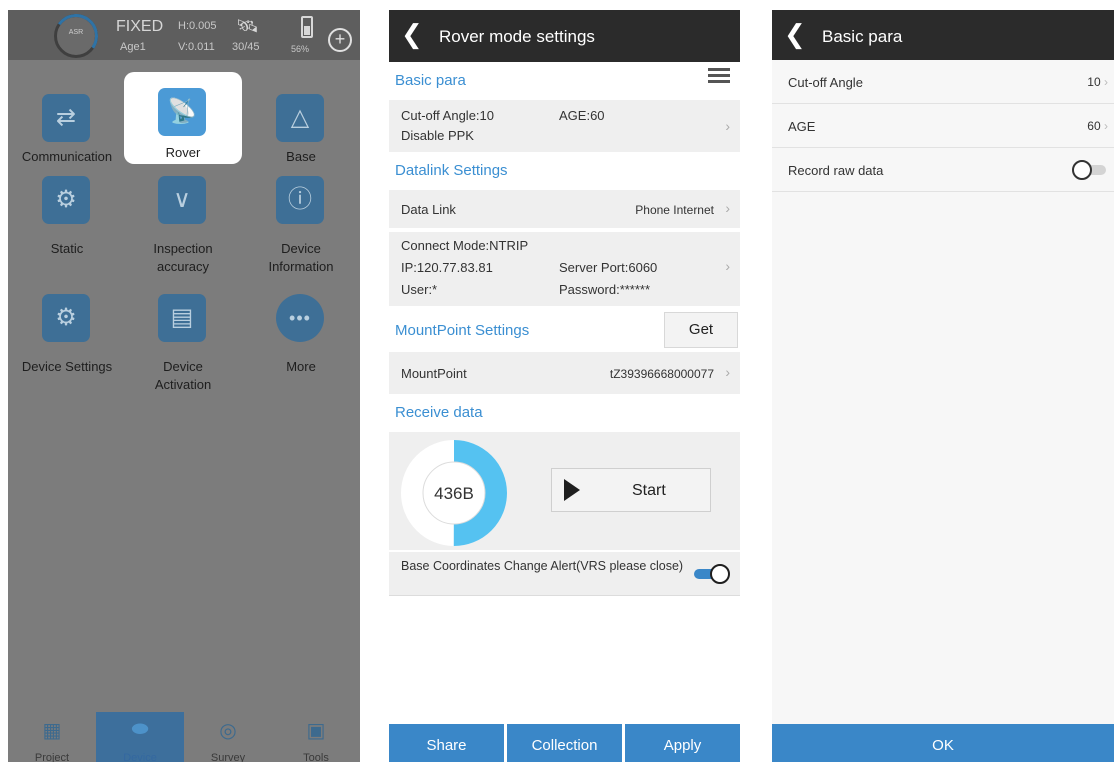 This screenshot has width=1114, height=762. Describe the element at coordinates (182, 318) in the screenshot. I see `activation-icon: ▤` at that location.